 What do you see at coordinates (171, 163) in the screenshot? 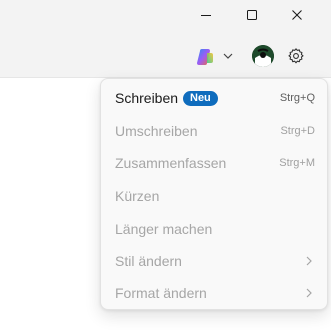
I see `menu-item-label: Zusammenfassen` at bounding box center [171, 163].